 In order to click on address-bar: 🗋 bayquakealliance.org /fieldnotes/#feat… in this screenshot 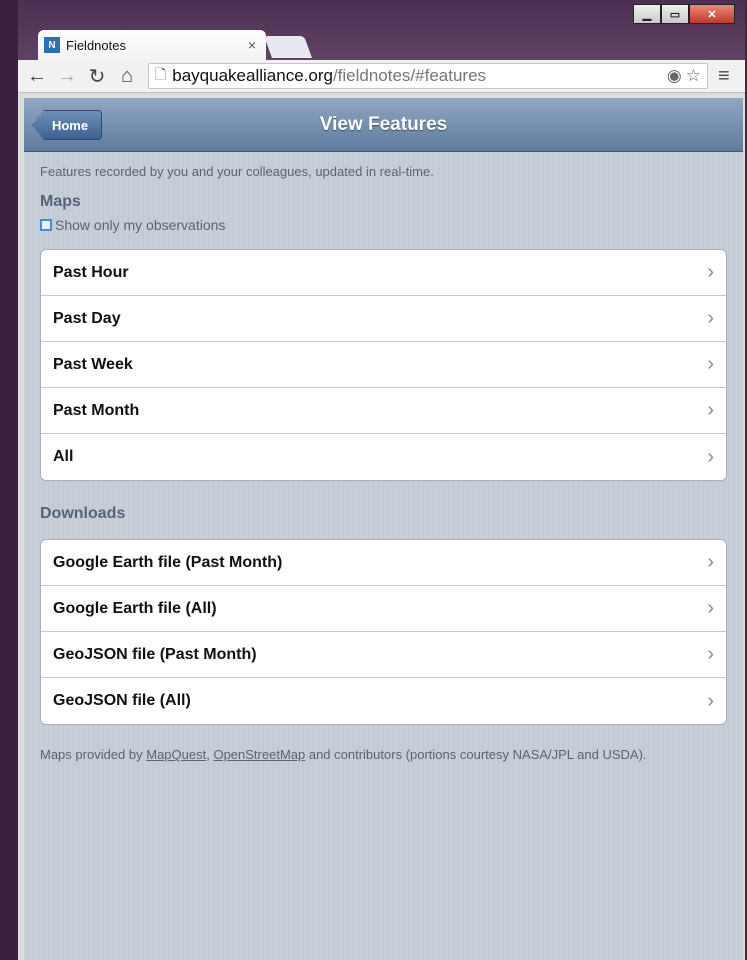, I will do `click(428, 76)`.